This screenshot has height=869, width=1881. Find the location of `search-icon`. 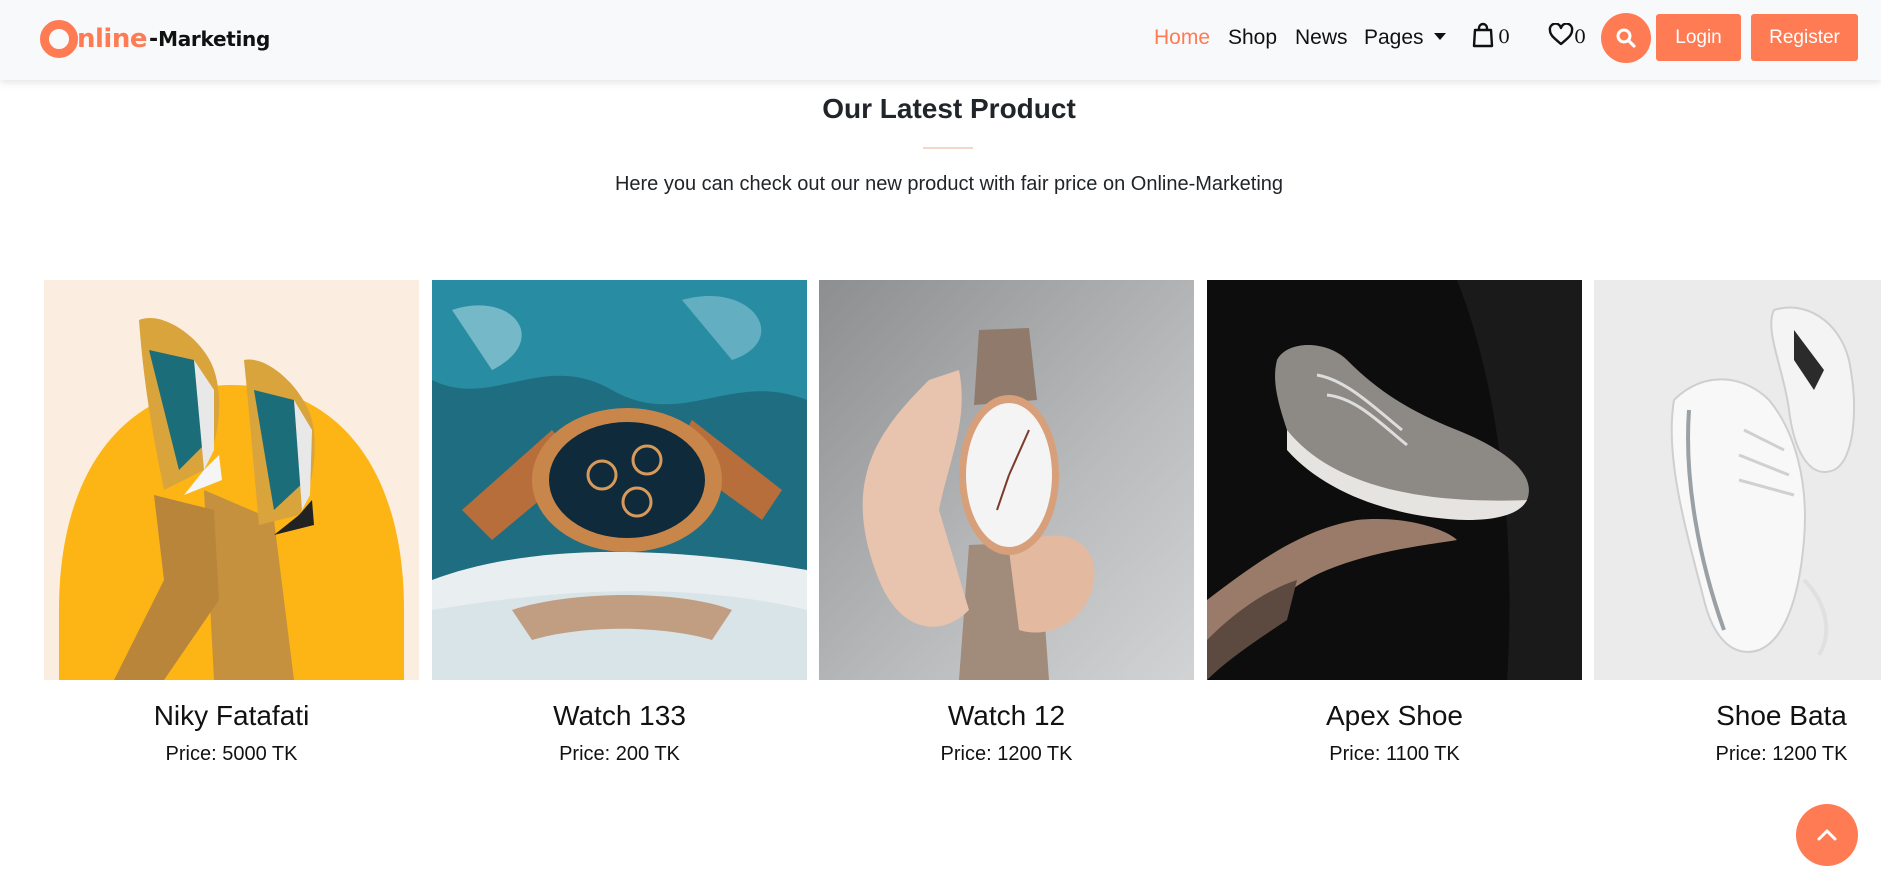

search-icon is located at coordinates (1626, 38).